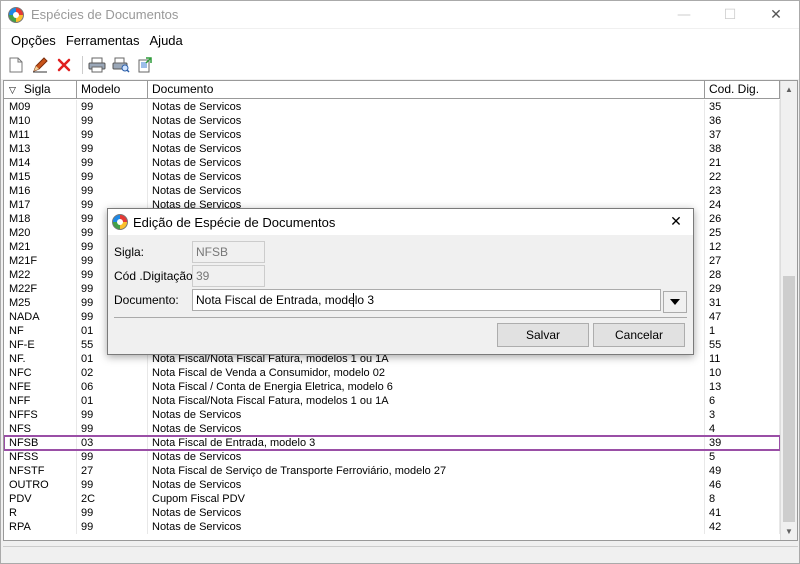 The height and width of the screenshot is (564, 800). What do you see at coordinates (742, 90) in the screenshot?
I see `column-header-cod-dig: Cod. Dig.` at bounding box center [742, 90].